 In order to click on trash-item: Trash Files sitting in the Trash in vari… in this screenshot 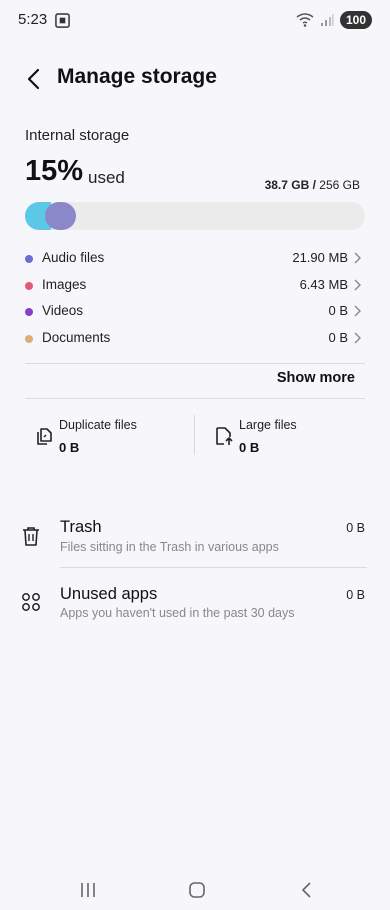, I will do `click(195, 540)`.